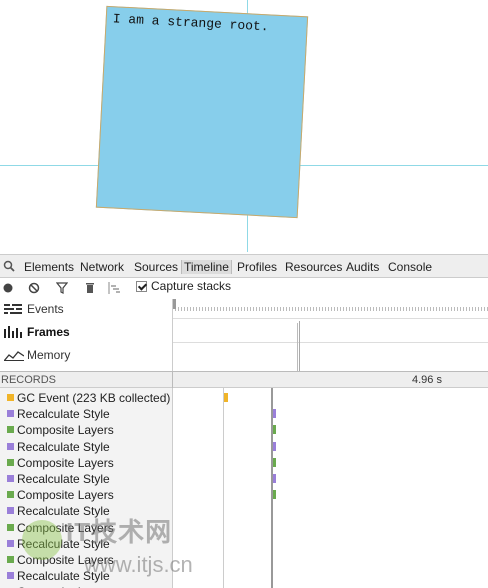 The width and height of the screenshot is (488, 588). What do you see at coordinates (62, 288) in the screenshot?
I see `filter-icon` at bounding box center [62, 288].